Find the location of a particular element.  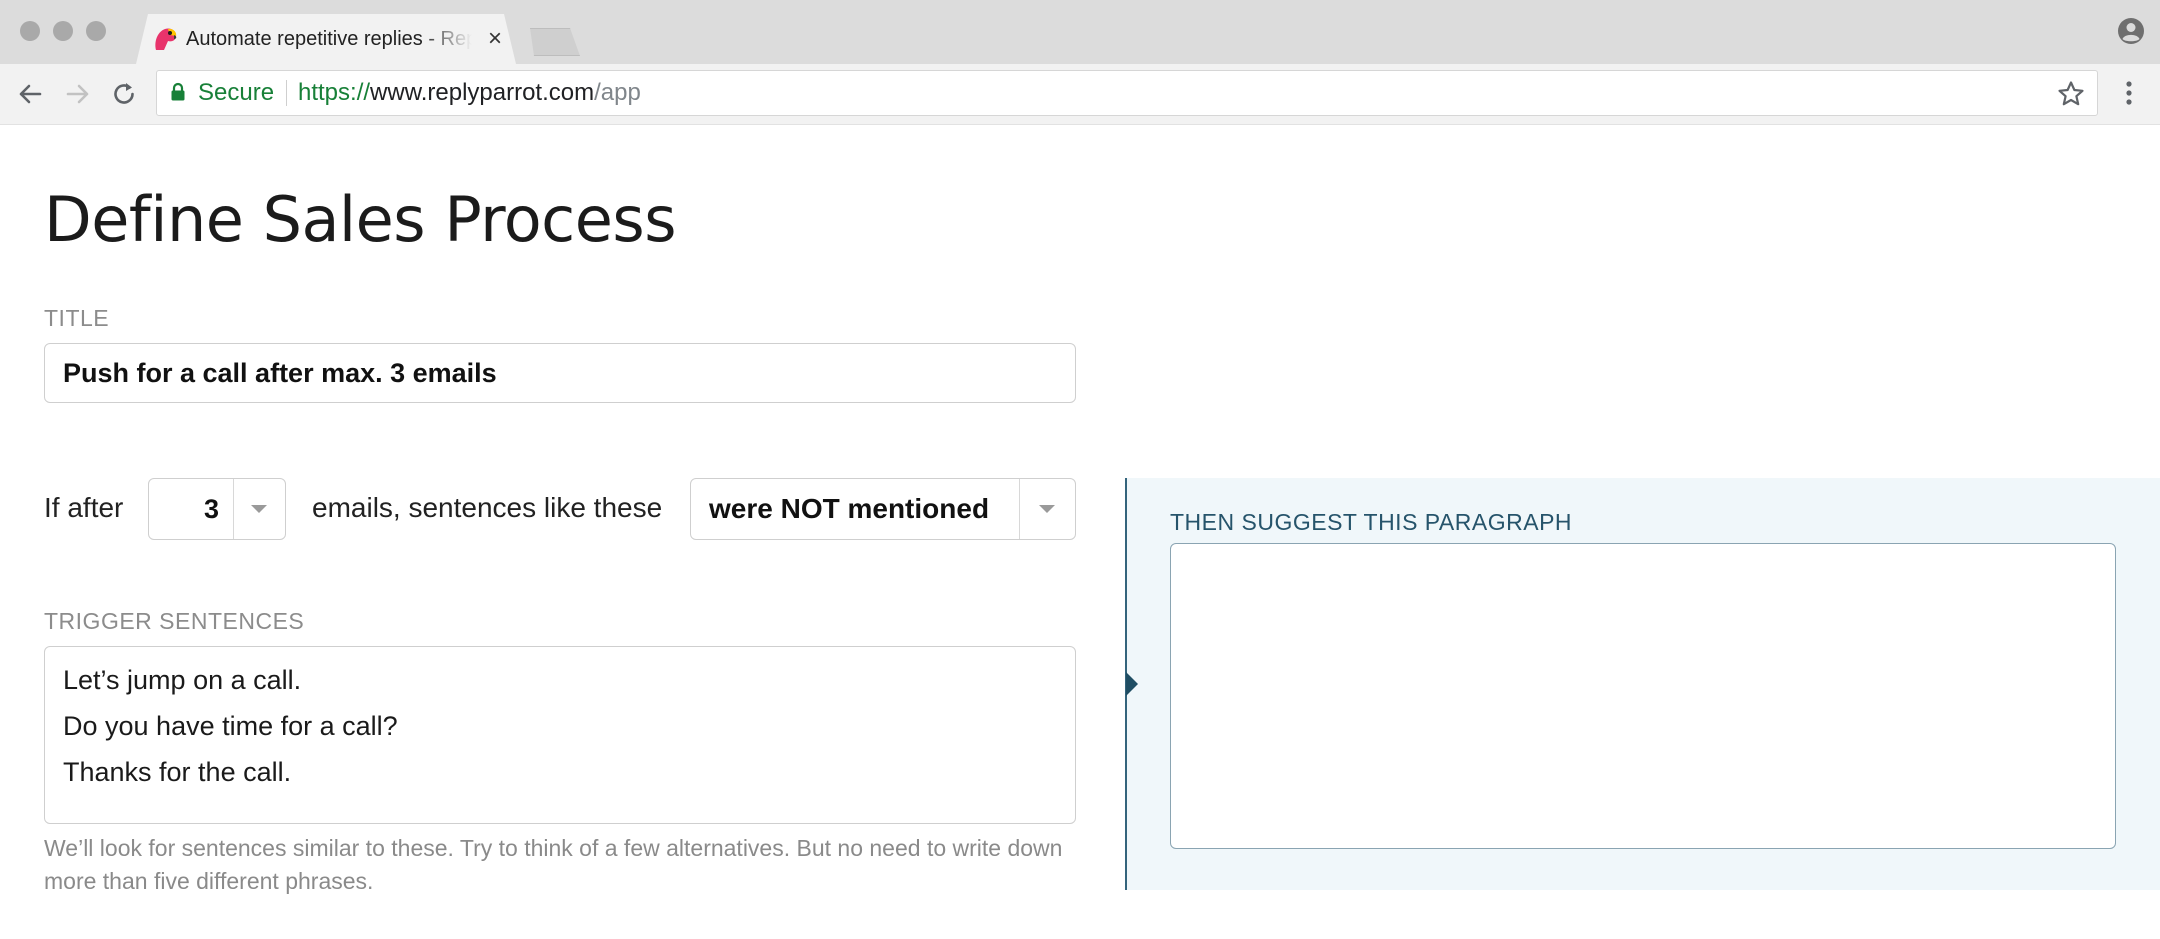

profile-icon is located at coordinates (2131, 31).